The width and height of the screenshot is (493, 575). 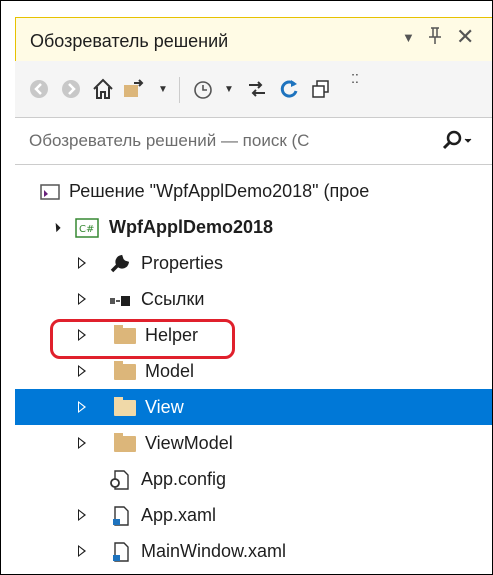 I want to click on tree-row-mainwindow-xaml: MainWindow.xaml, so click(x=253, y=551).